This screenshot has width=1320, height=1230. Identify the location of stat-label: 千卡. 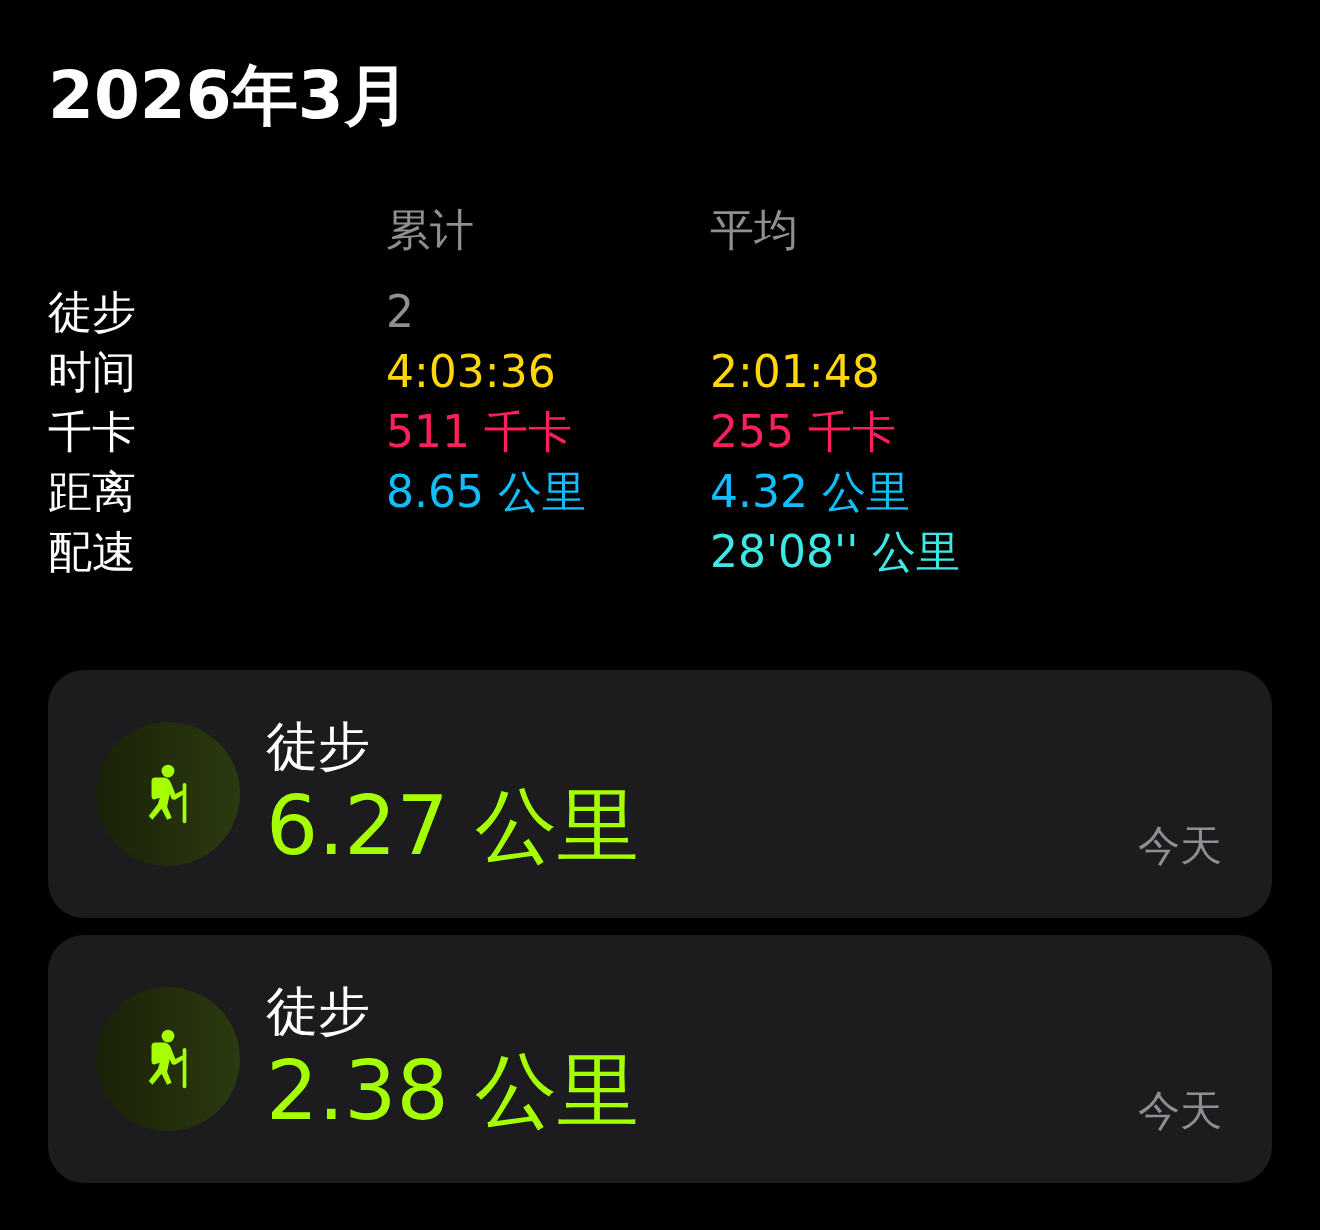
(92, 431).